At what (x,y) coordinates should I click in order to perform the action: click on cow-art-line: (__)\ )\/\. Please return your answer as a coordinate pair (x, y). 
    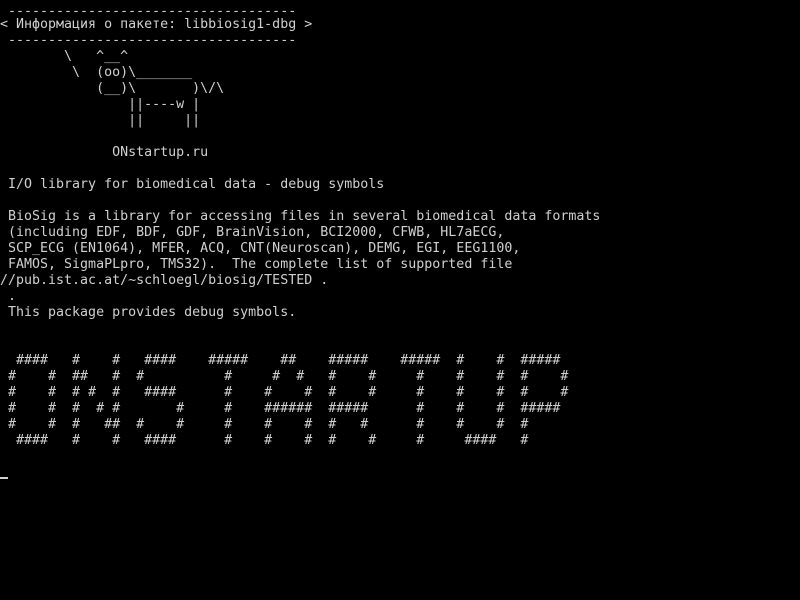
    Looking at the image, I should click on (112, 88).